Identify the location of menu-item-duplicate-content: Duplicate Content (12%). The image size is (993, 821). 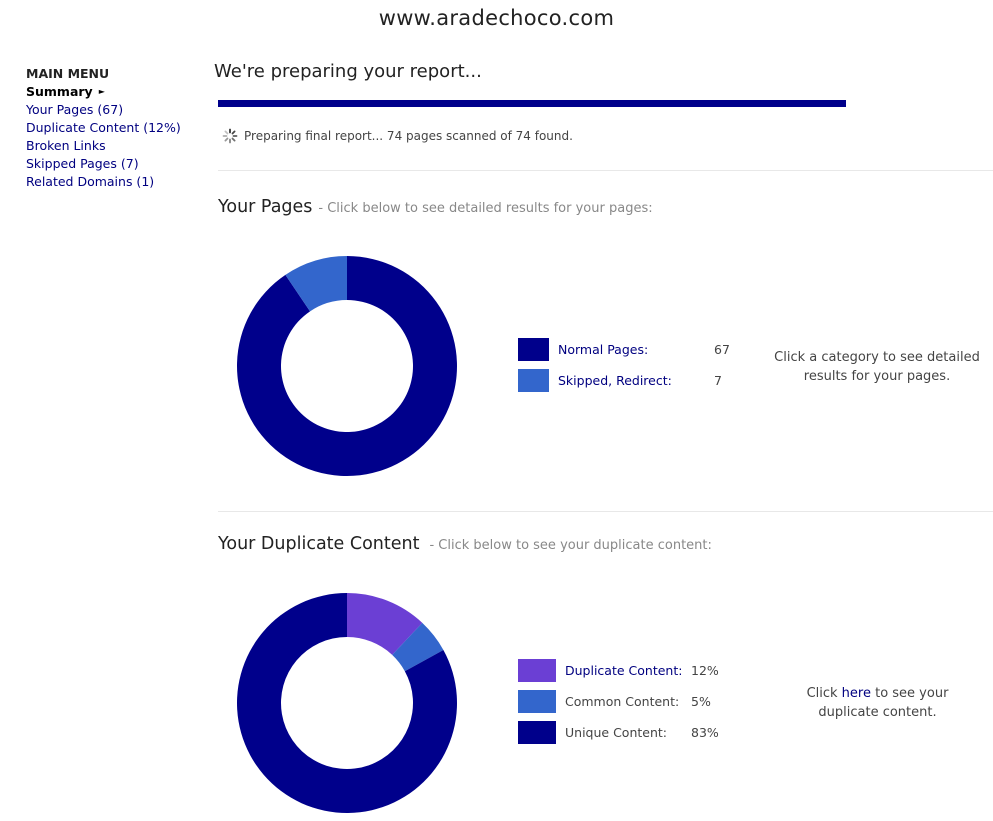
(103, 128).